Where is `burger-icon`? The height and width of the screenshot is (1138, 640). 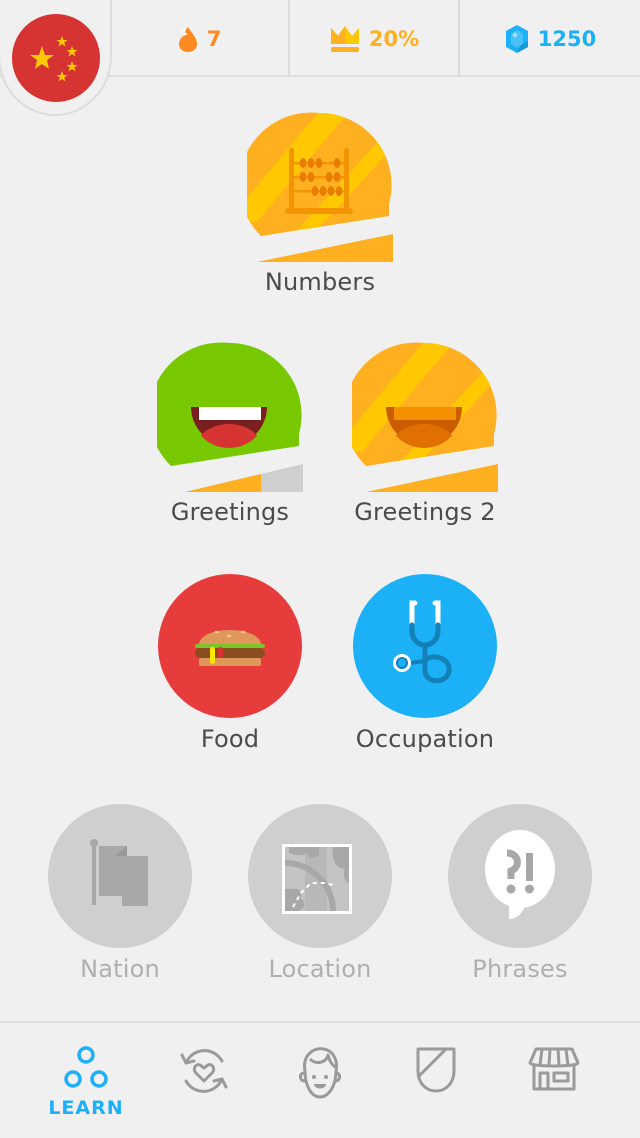
burger-icon is located at coordinates (230, 648).